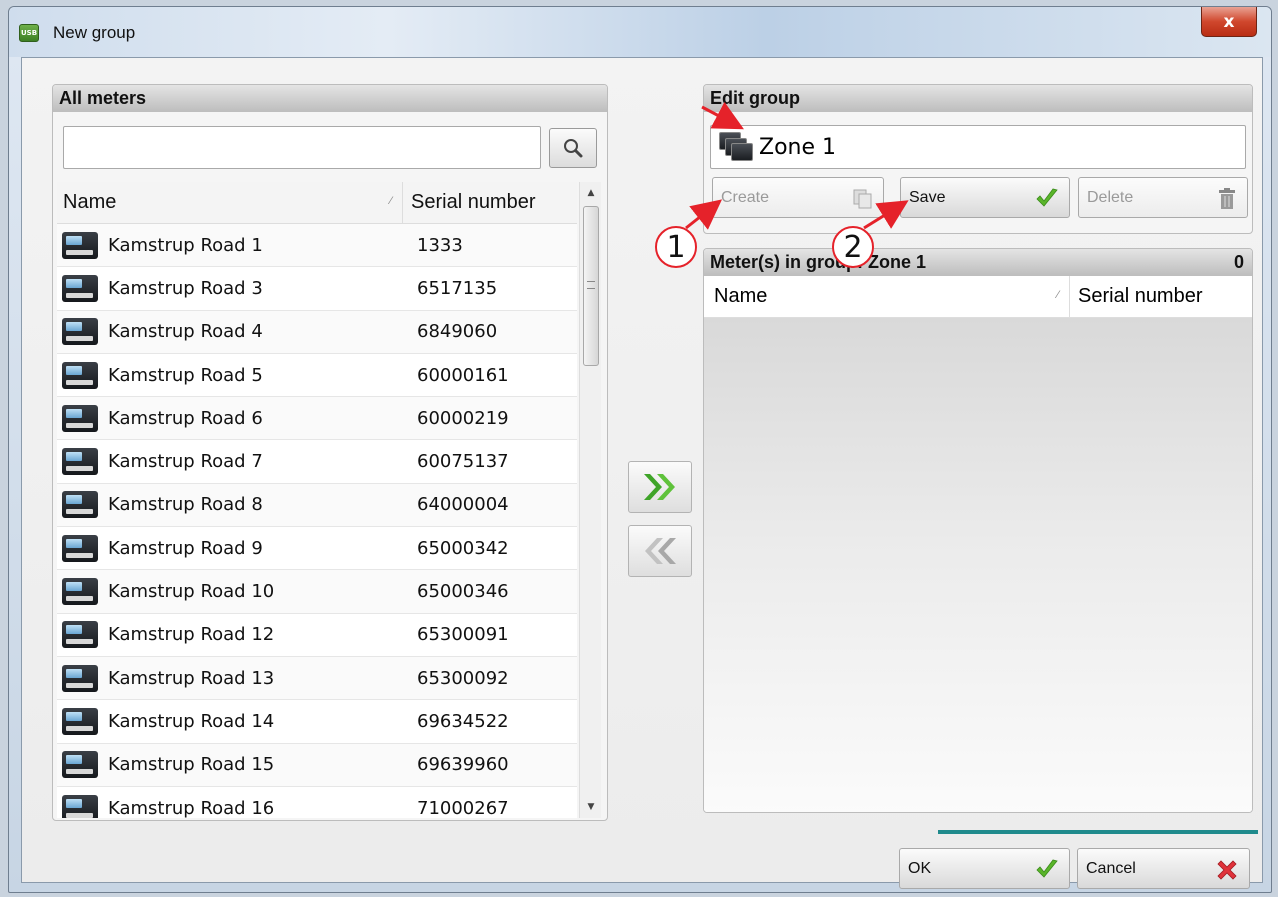 The width and height of the screenshot is (1278, 897). Describe the element at coordinates (853, 247) in the screenshot. I see `annotation-step-2: 2` at that location.